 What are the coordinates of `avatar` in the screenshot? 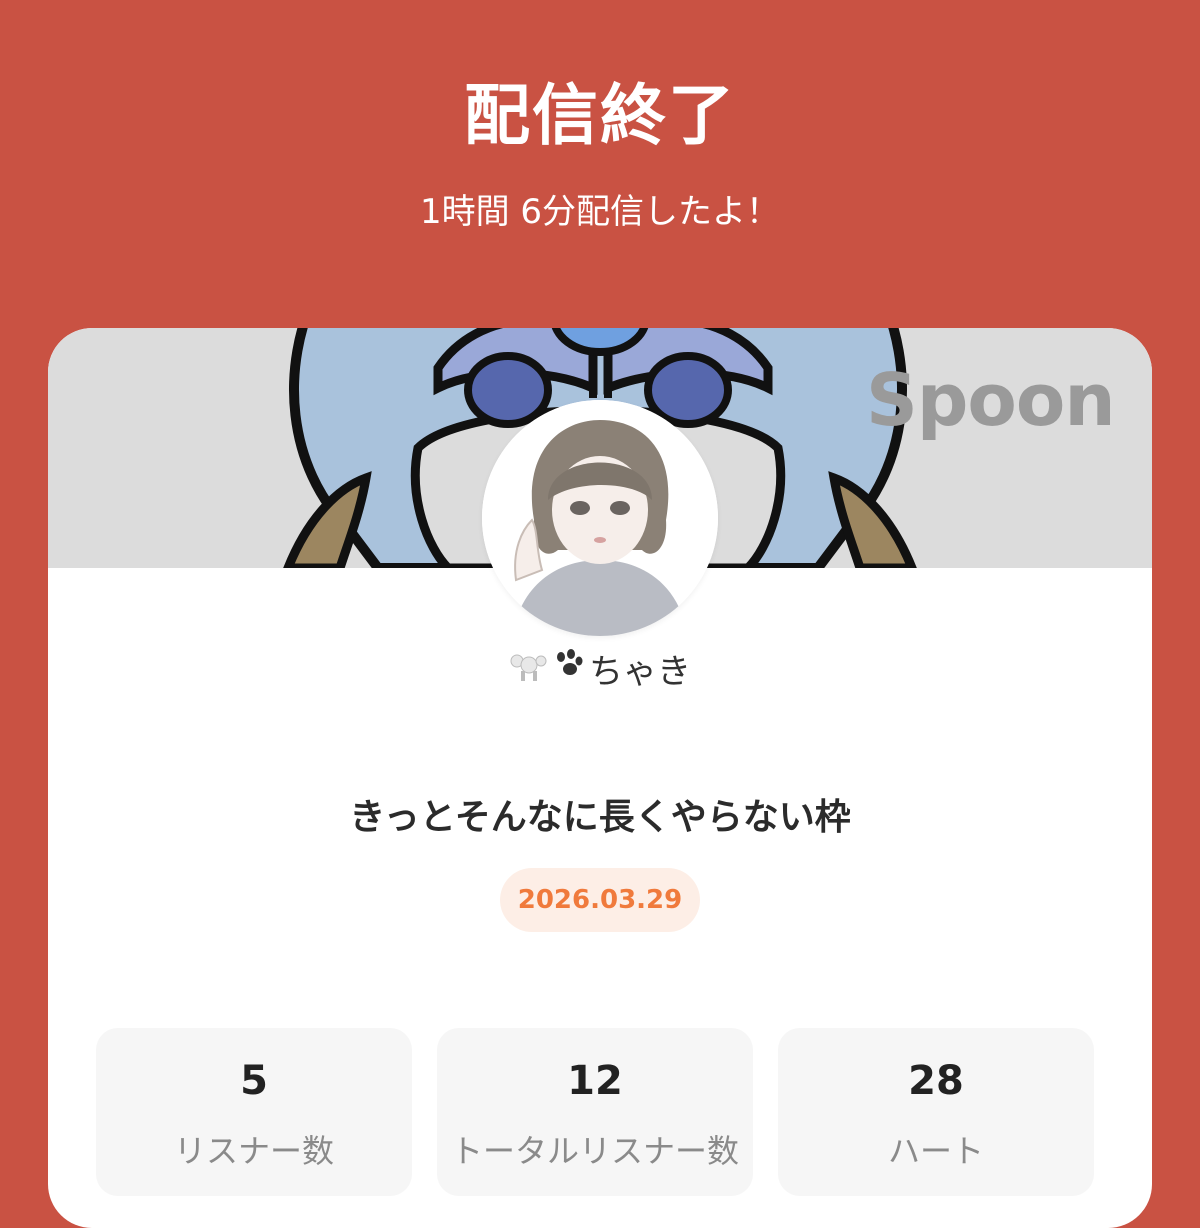 It's located at (600, 518).